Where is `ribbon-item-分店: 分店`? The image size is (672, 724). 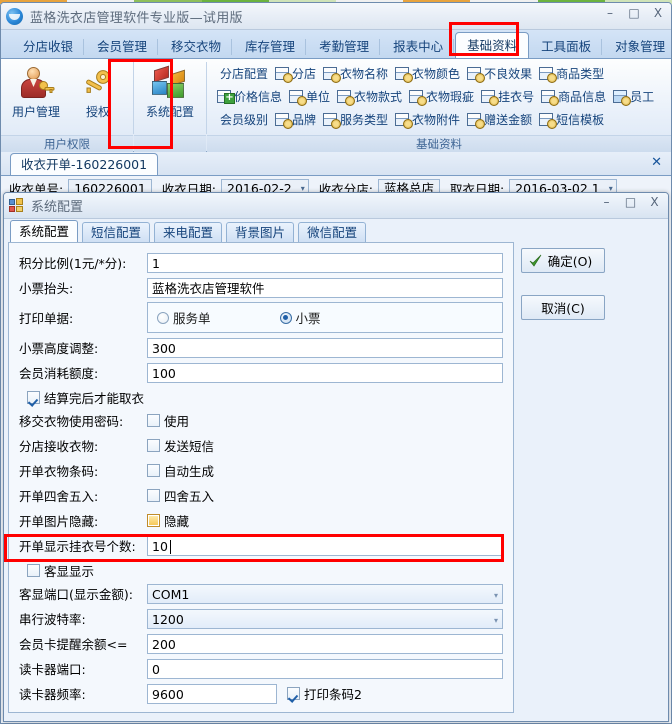
ribbon-item-分店: 分店 is located at coordinates (297, 74).